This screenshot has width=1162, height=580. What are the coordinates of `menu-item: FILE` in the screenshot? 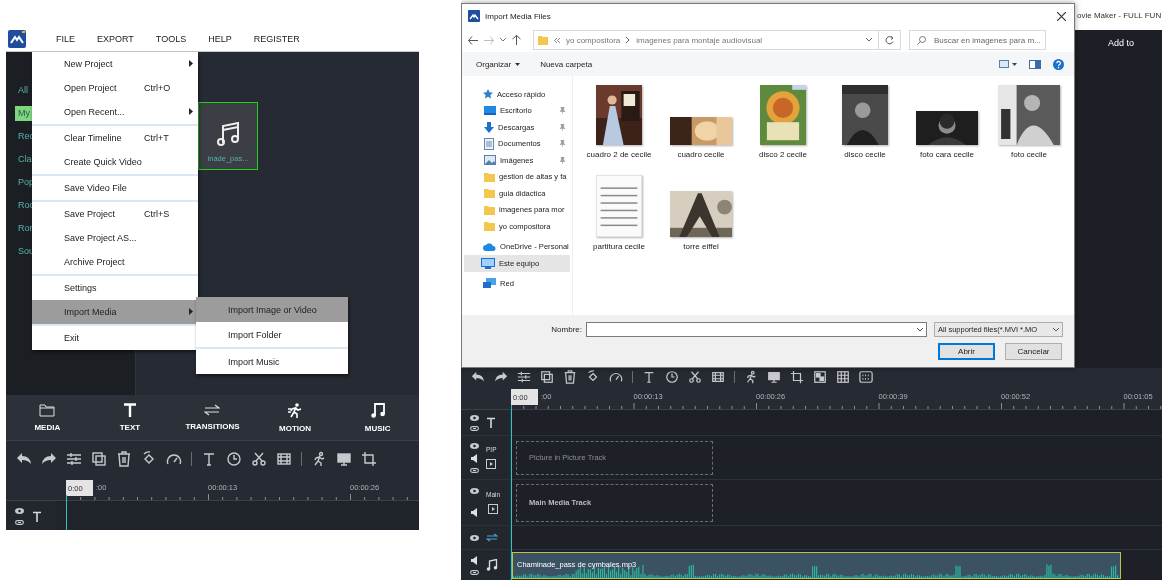 It's located at (65, 39).